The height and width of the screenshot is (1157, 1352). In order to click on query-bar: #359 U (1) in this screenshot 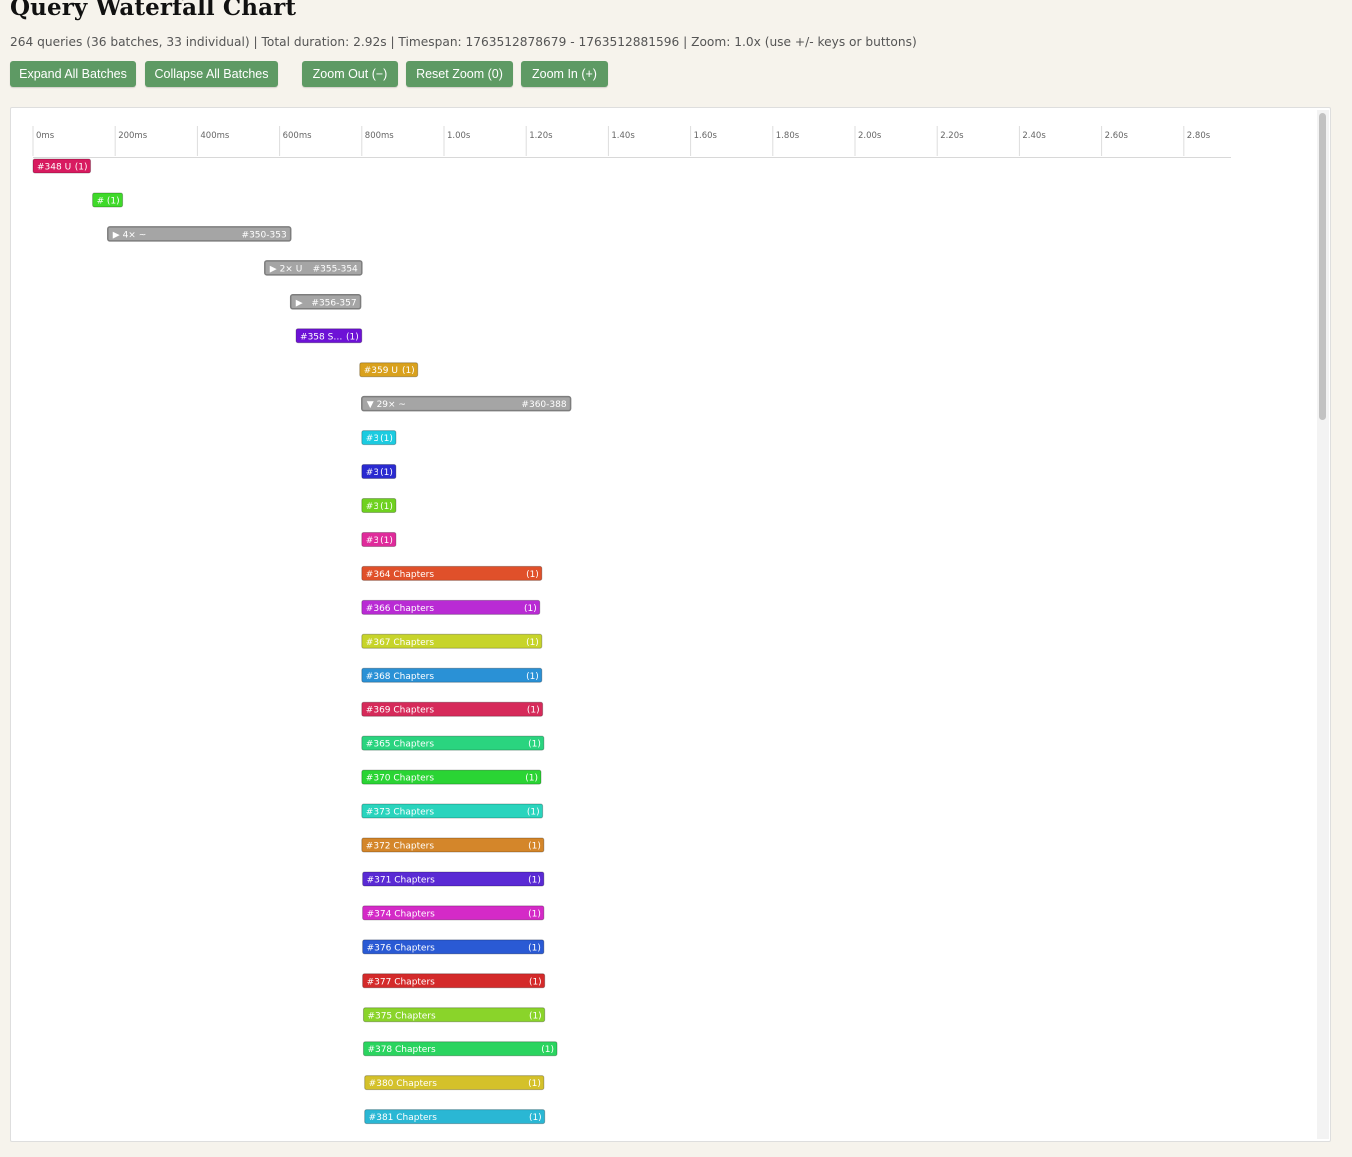, I will do `click(389, 370)`.